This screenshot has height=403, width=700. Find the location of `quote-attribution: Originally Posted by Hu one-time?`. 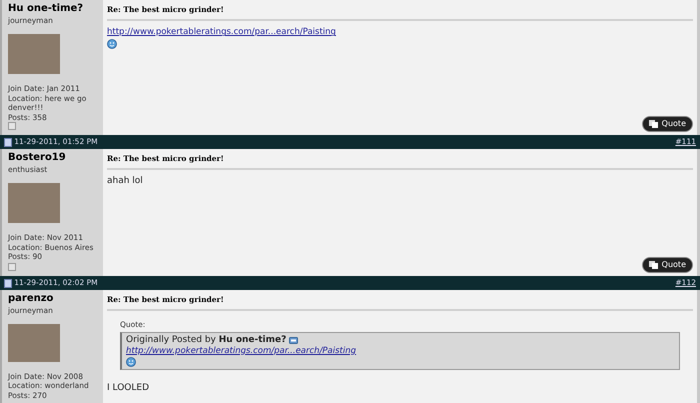

quote-attribution: Originally Posted by Hu one-time? is located at coordinates (206, 340).